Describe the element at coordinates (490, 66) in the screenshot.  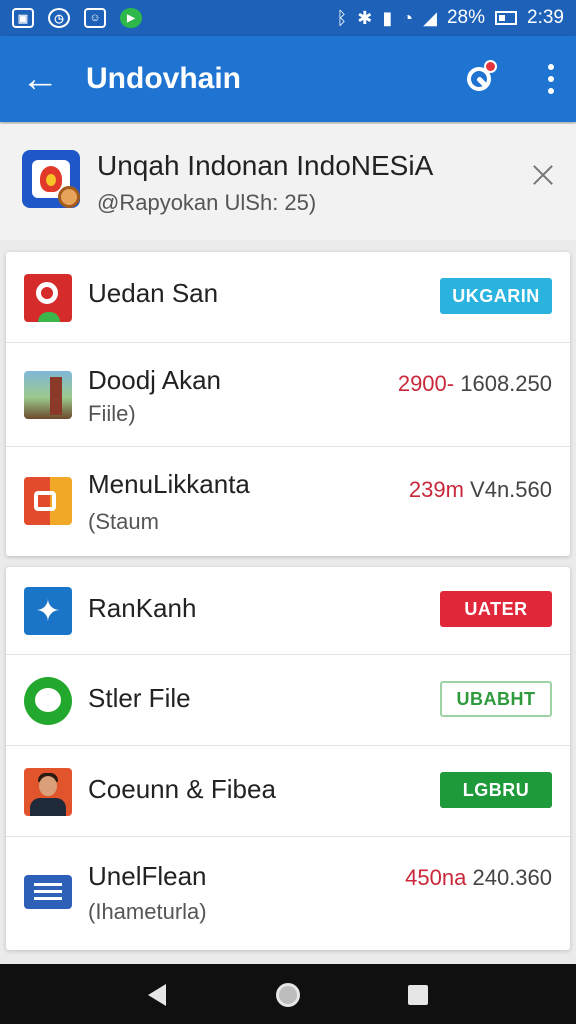
I see `notification-badge` at that location.